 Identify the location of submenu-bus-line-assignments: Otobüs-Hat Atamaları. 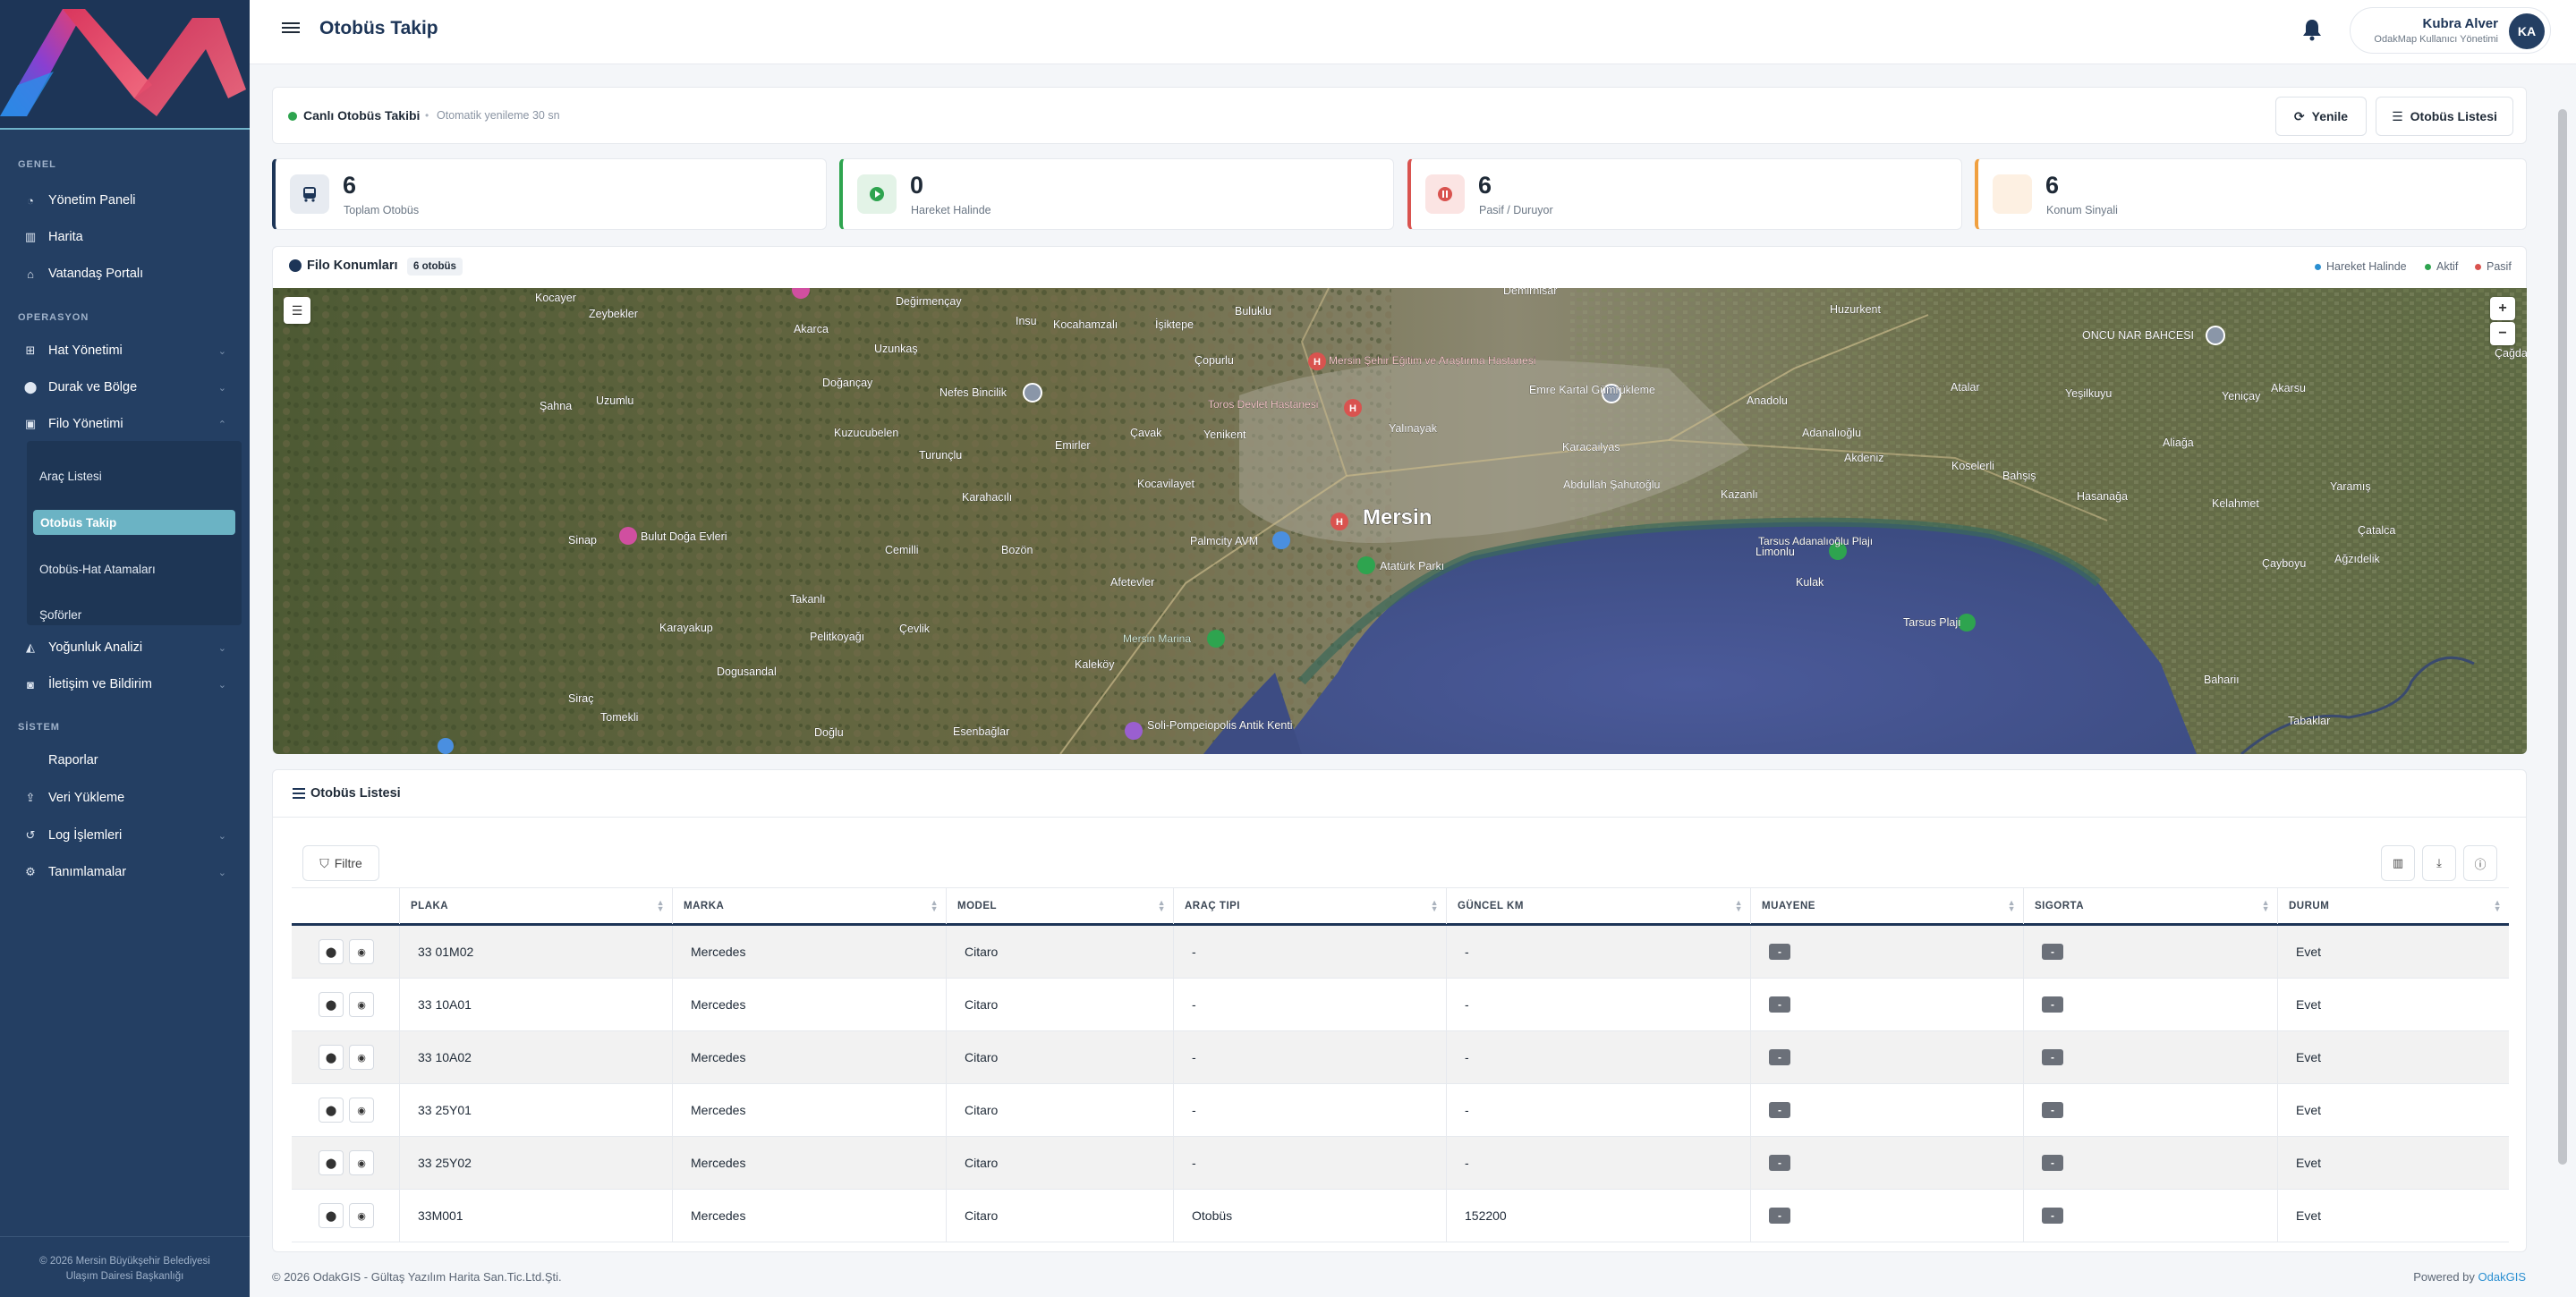
(97, 569).